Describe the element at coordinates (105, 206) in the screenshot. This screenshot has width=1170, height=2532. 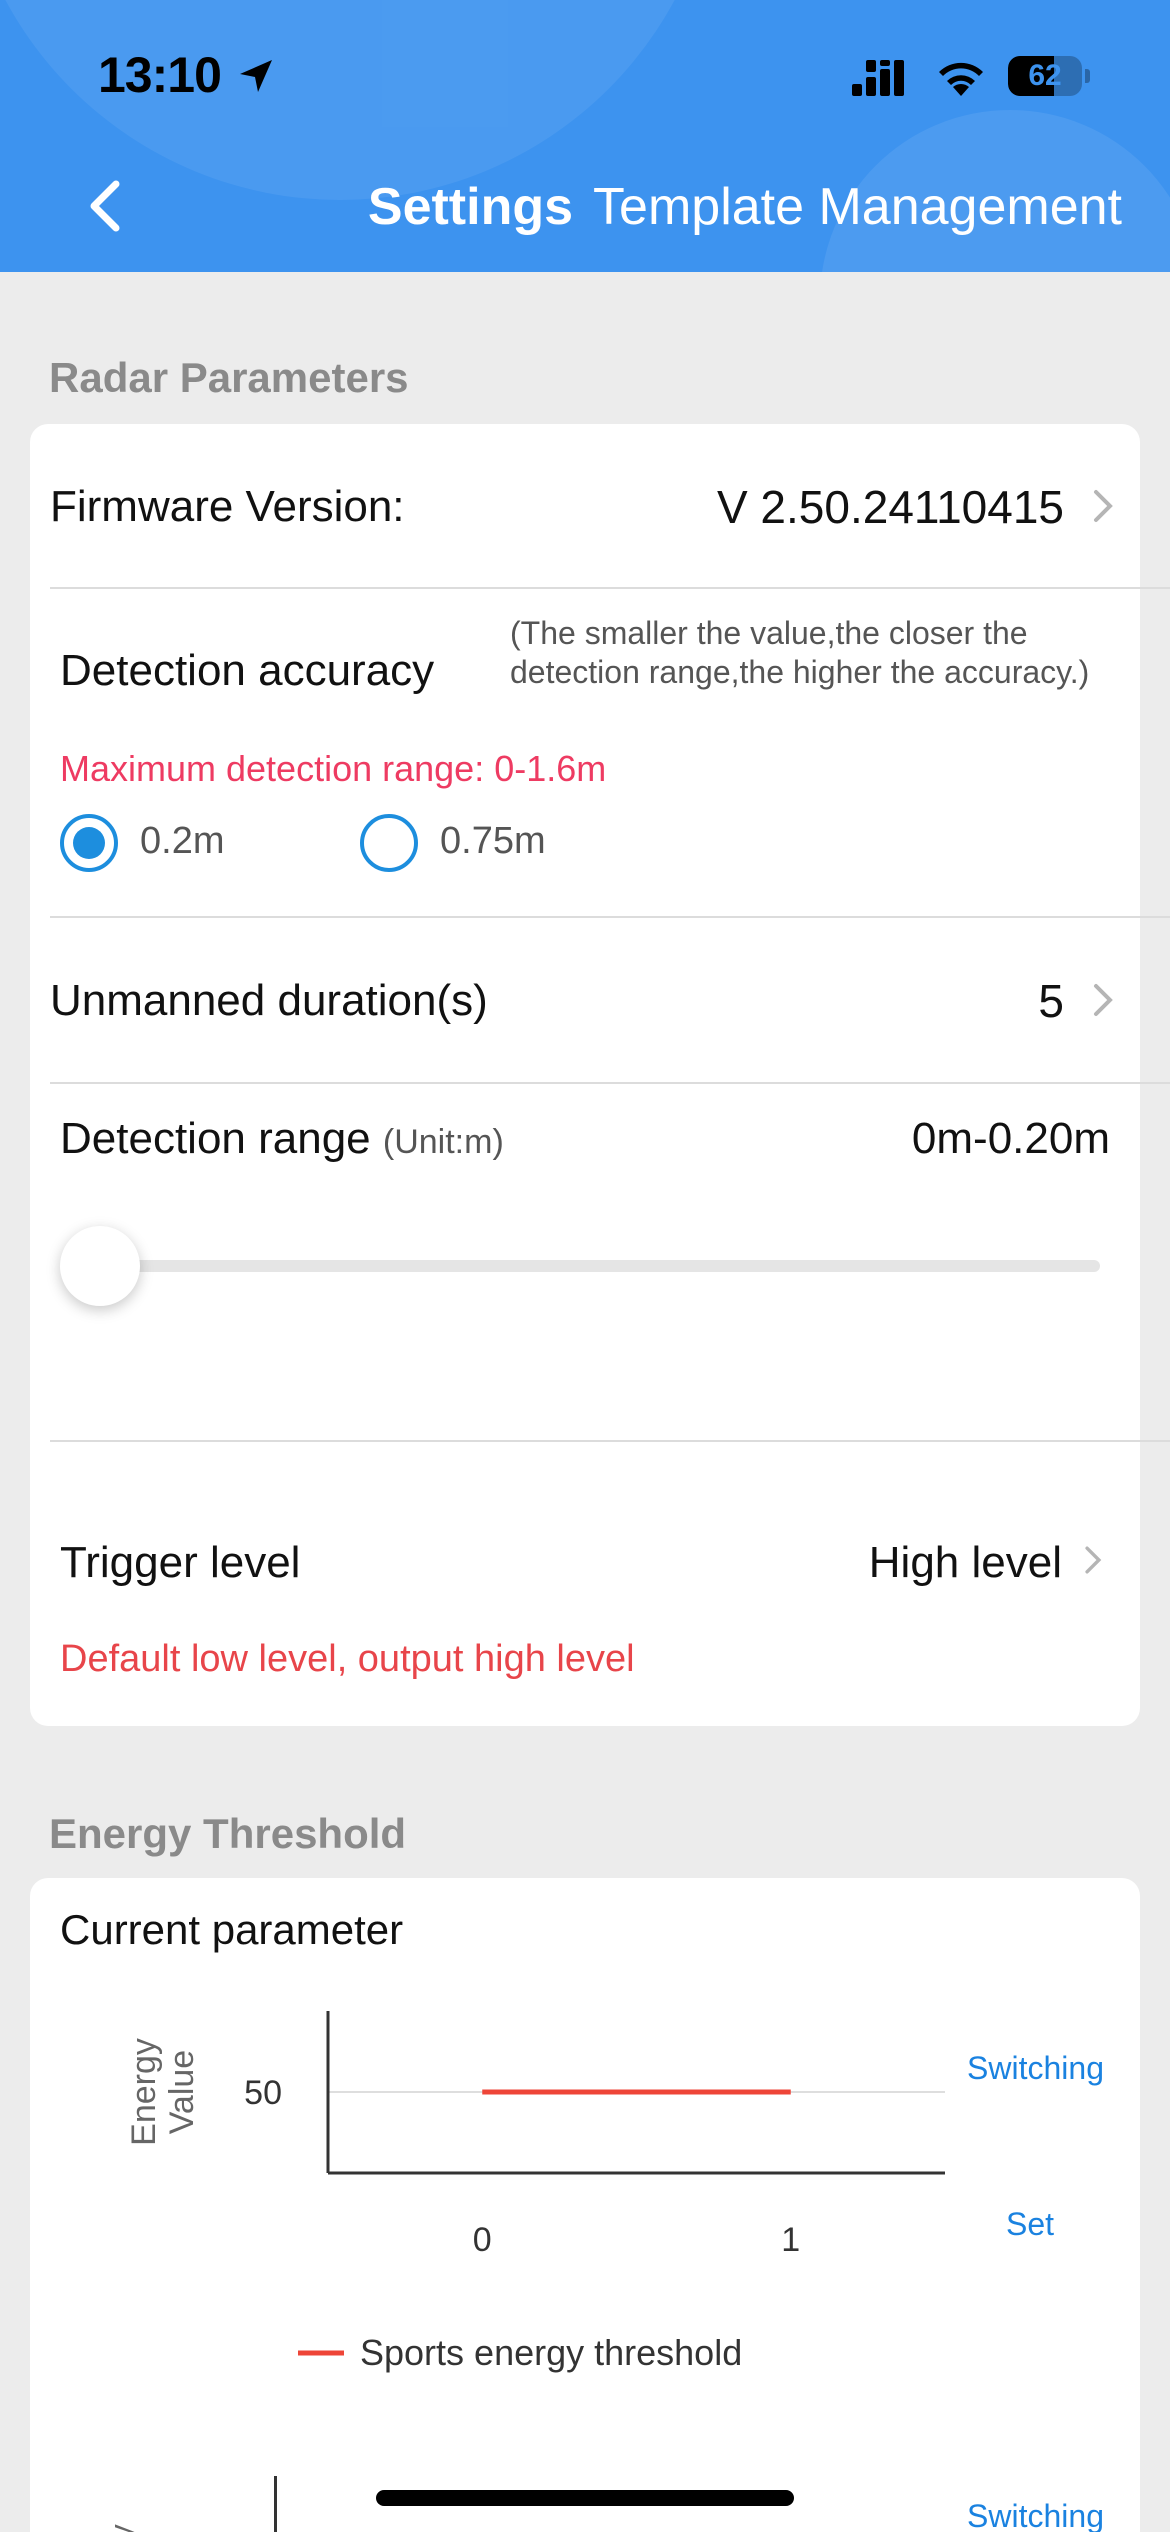
I see `back-arrow-icon` at that location.